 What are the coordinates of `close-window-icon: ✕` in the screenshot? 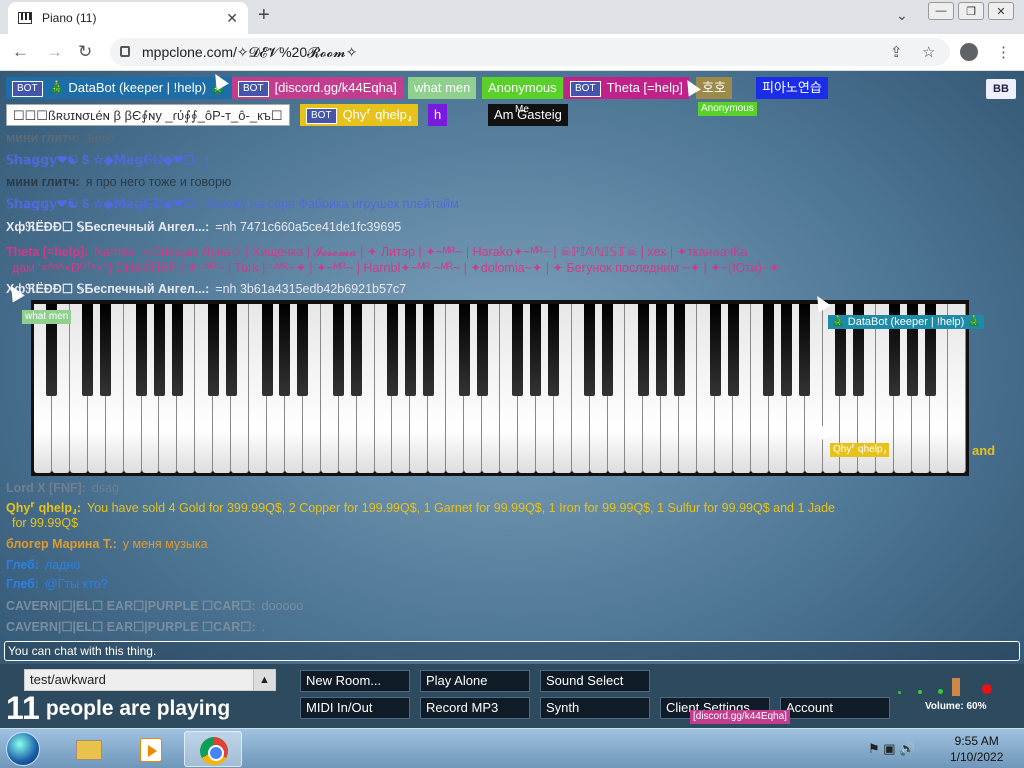 It's located at (1001, 11).